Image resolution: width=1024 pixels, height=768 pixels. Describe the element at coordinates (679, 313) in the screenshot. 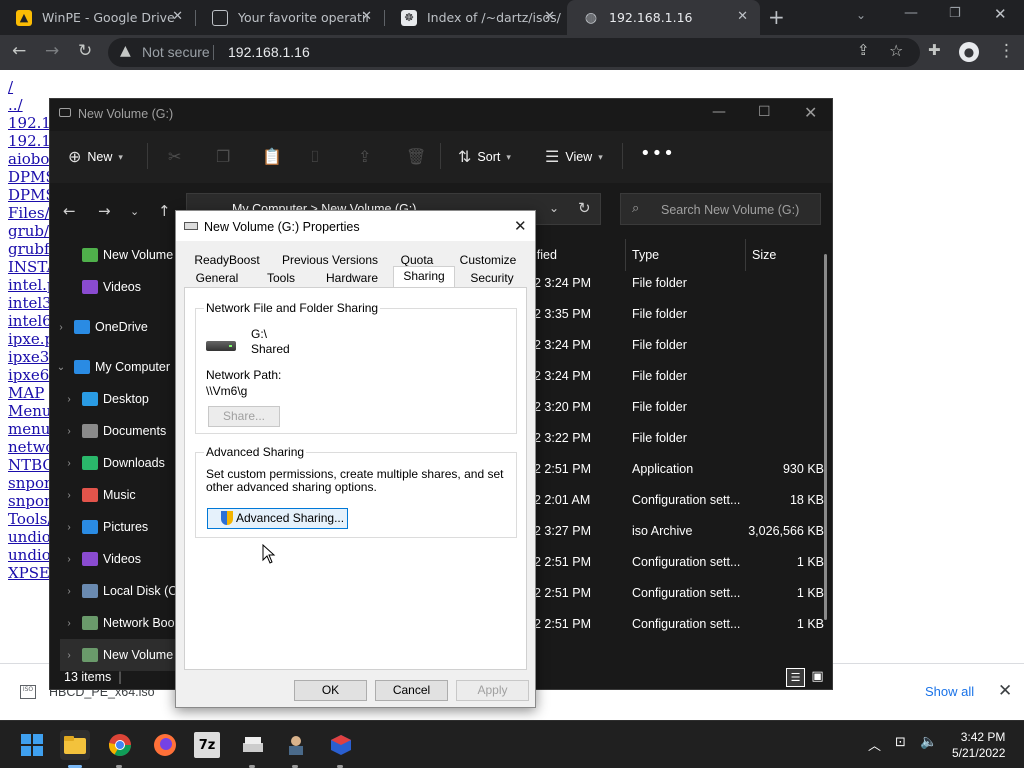

I see `file-row: 2 3:35 PM File folder` at that location.